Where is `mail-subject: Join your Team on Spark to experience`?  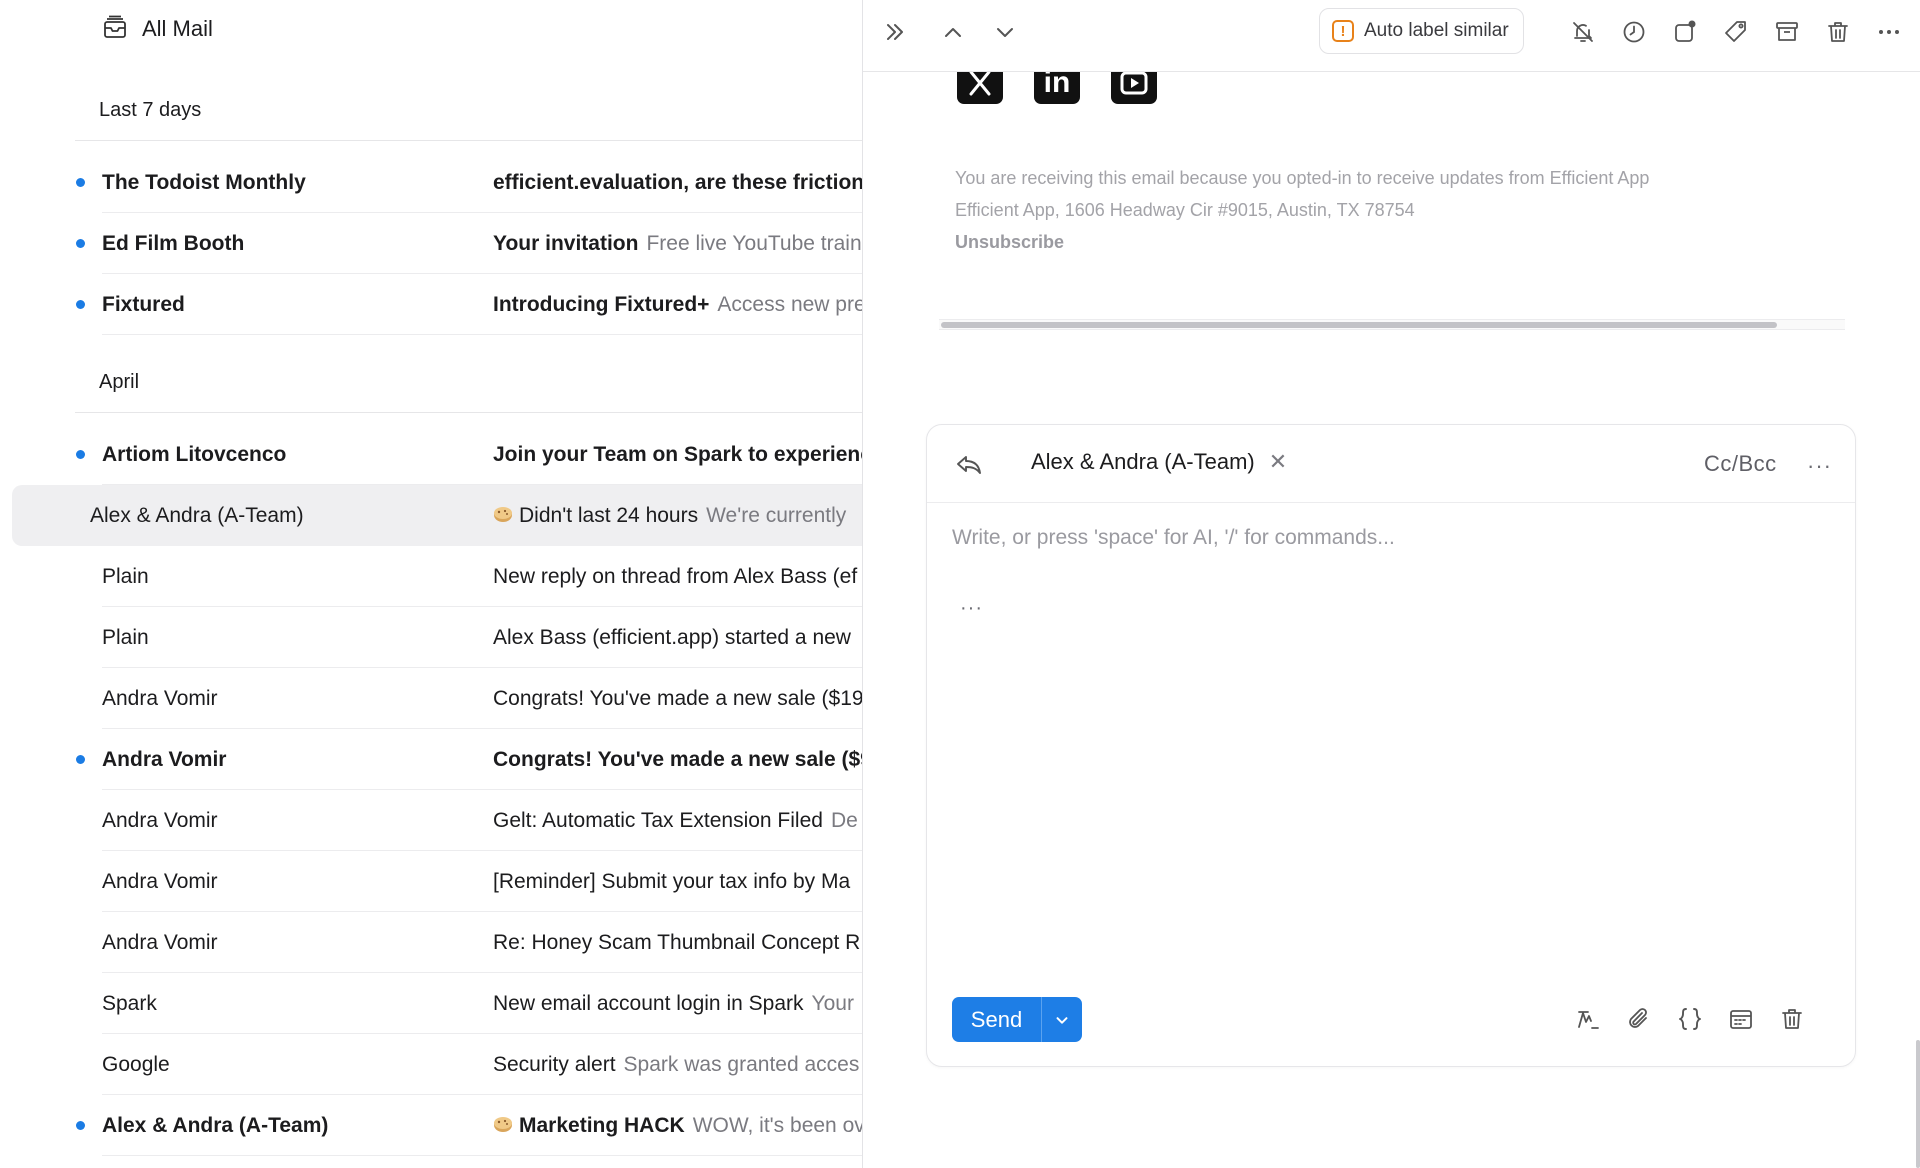 mail-subject: Join your Team on Spark to experience is located at coordinates (677, 454).